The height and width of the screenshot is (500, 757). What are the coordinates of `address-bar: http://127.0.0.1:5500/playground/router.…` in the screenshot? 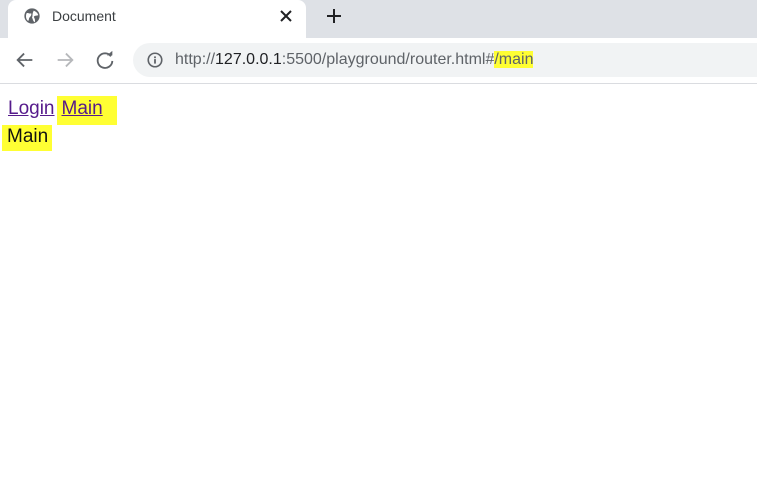 It's located at (445, 60).